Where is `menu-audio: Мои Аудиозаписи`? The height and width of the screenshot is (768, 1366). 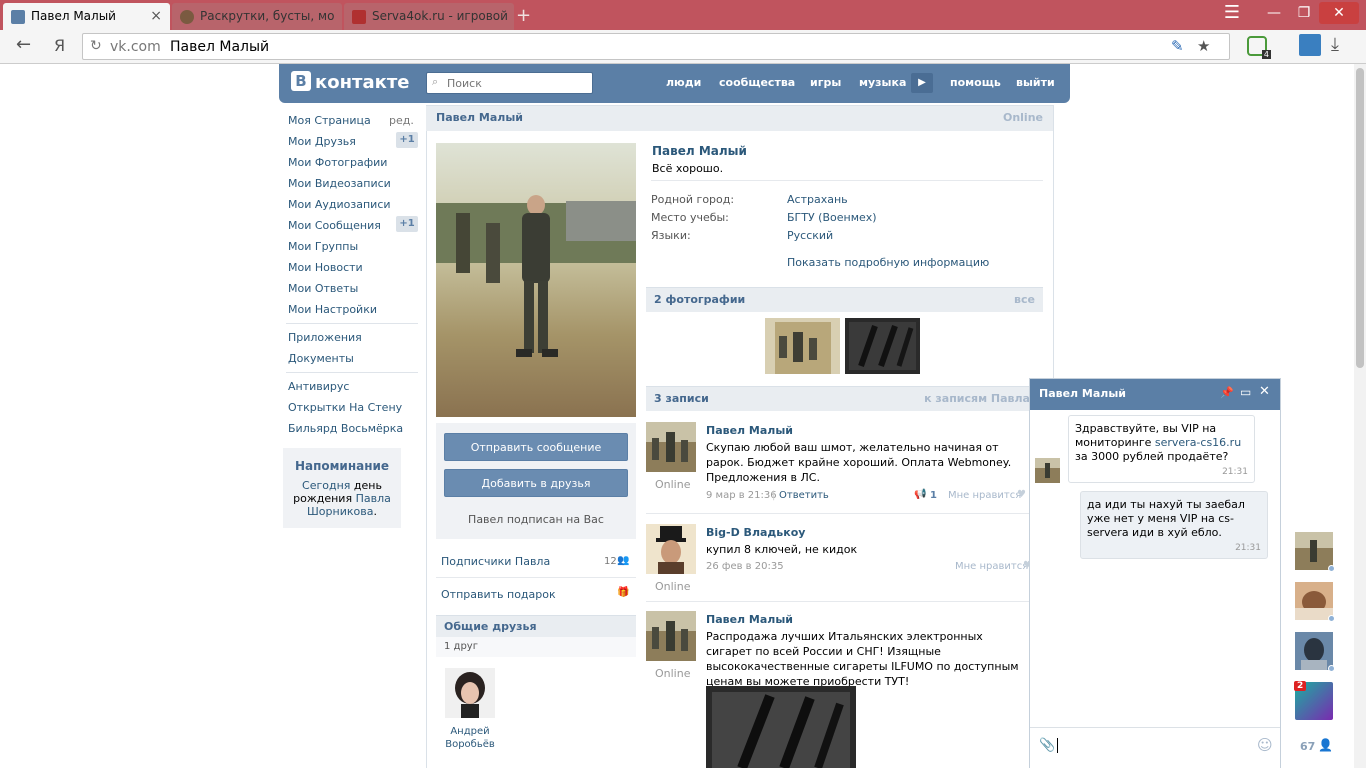
menu-audio: Мои Аудиозаписи is located at coordinates (339, 204).